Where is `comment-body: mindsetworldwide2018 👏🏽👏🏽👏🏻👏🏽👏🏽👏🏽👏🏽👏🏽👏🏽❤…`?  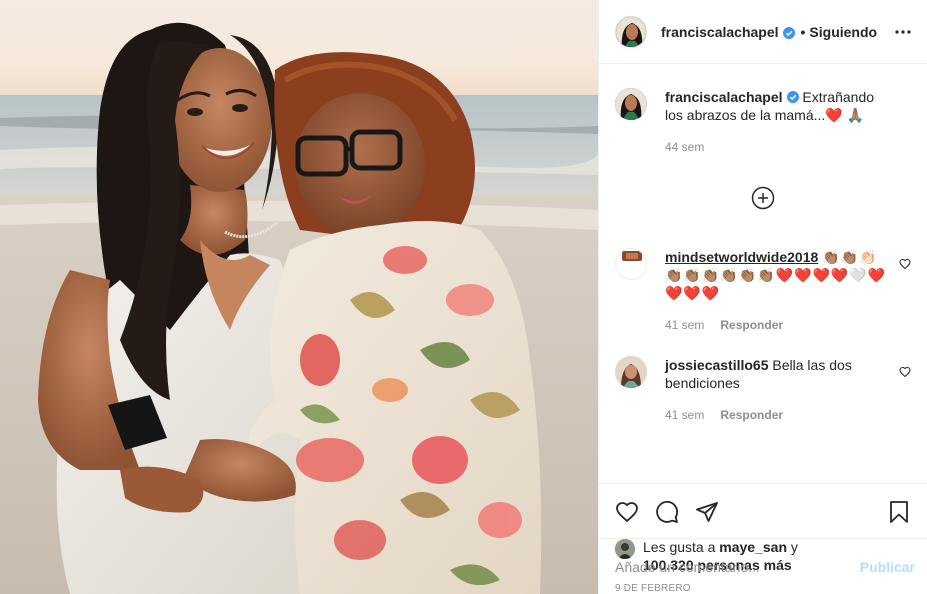
comment-body: mindsetworldwide2018 👏🏽👏🏽👏🏻👏🏽👏🏽👏🏽👏🏽👏🏽👏🏽❤… is located at coordinates (788, 291).